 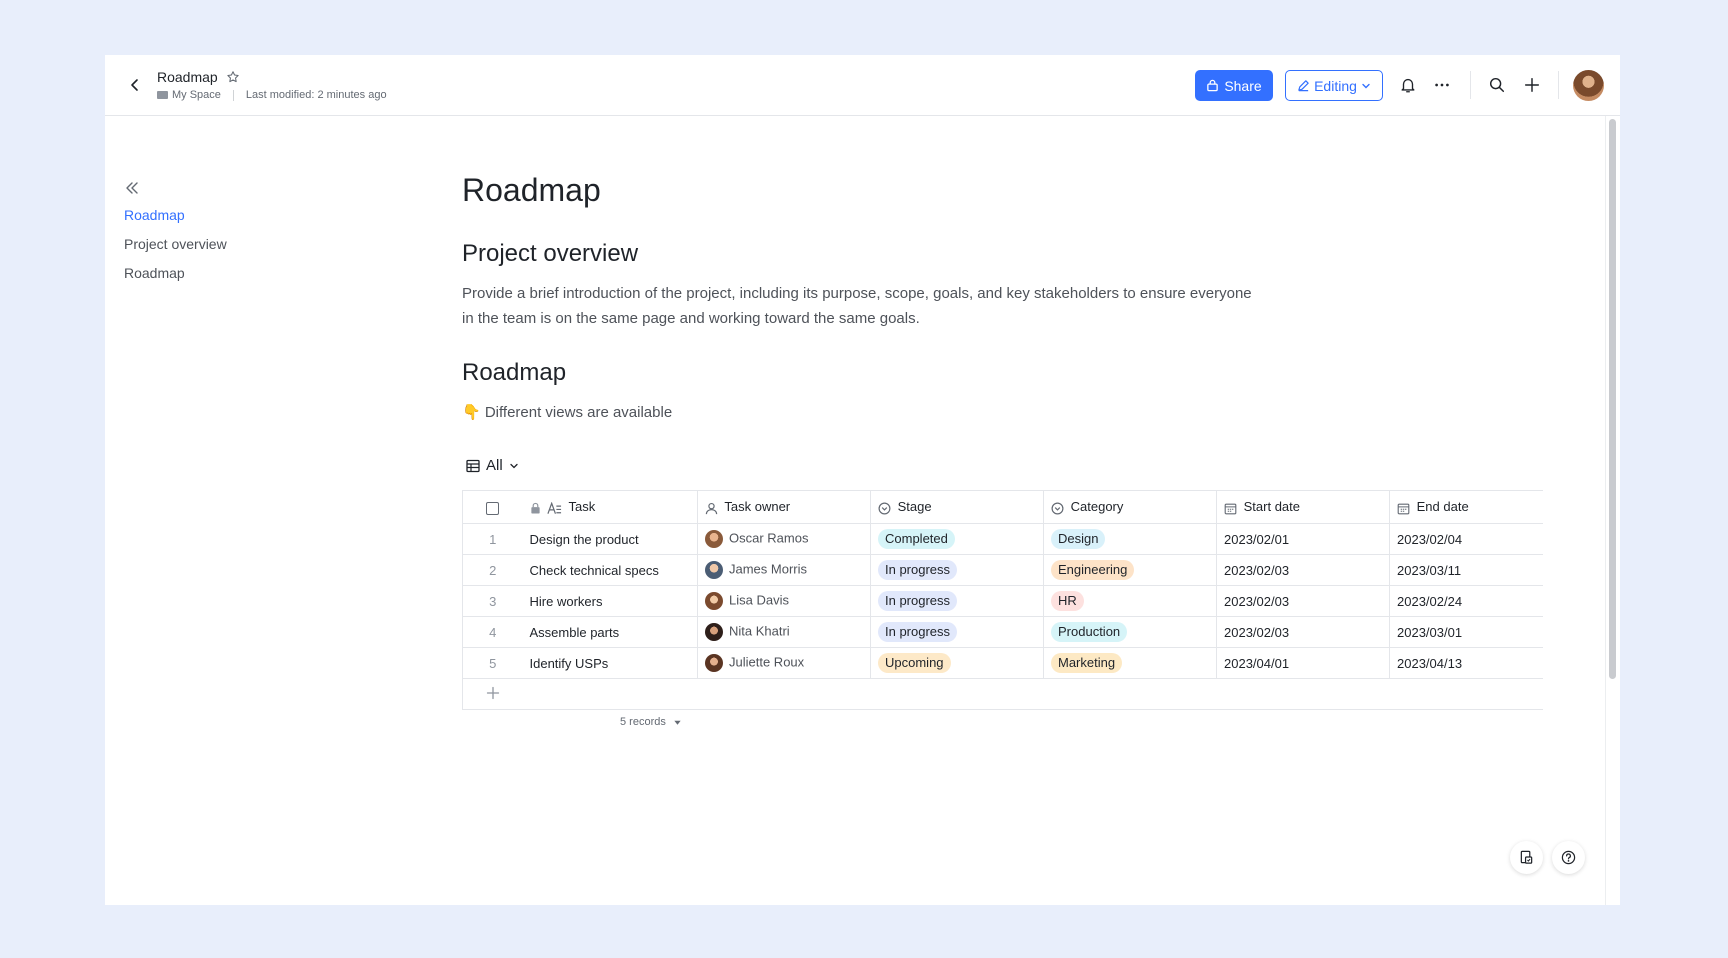 What do you see at coordinates (1408, 85) in the screenshot?
I see `notifications-button` at bounding box center [1408, 85].